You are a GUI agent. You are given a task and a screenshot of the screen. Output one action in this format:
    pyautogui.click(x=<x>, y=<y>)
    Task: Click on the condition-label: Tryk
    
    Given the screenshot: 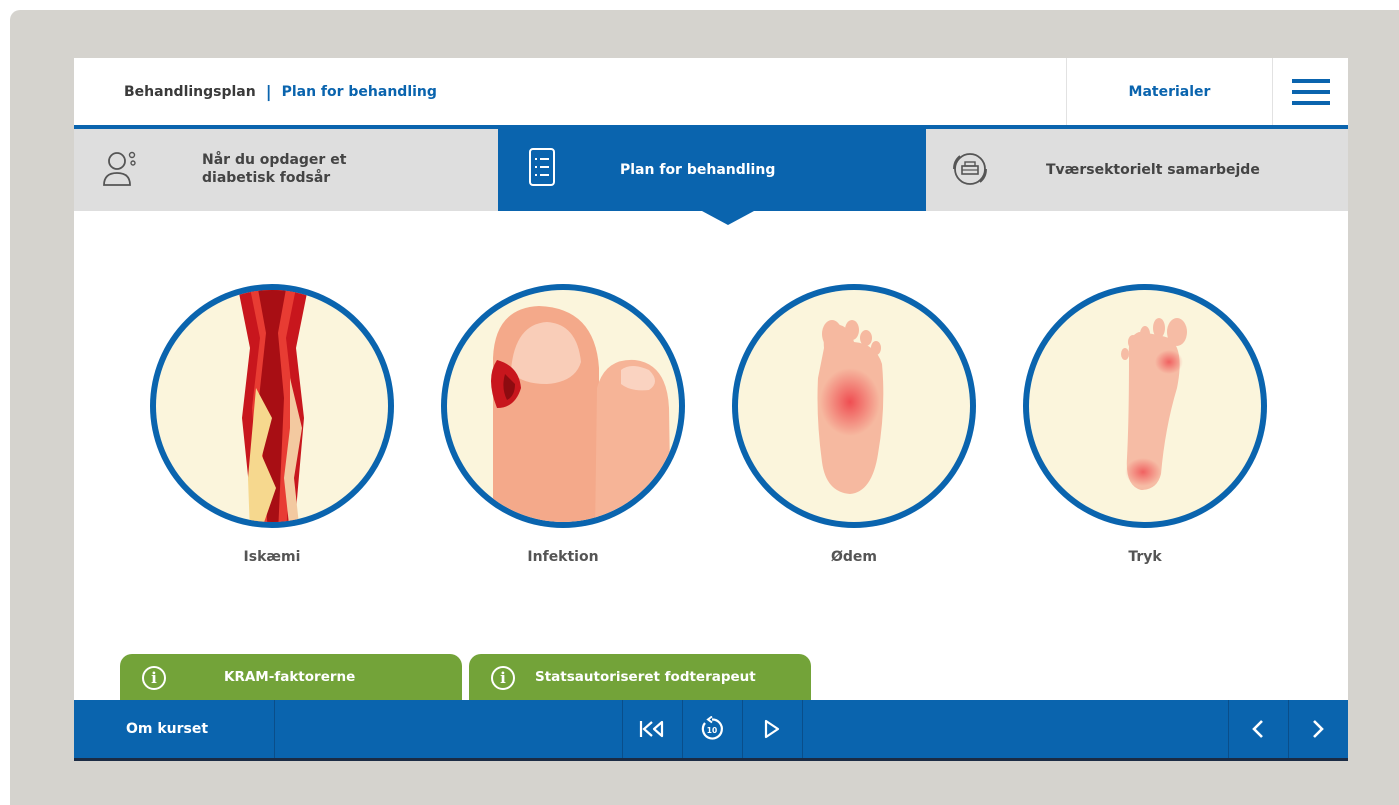 What is the action you would take?
    pyautogui.click(x=1145, y=557)
    